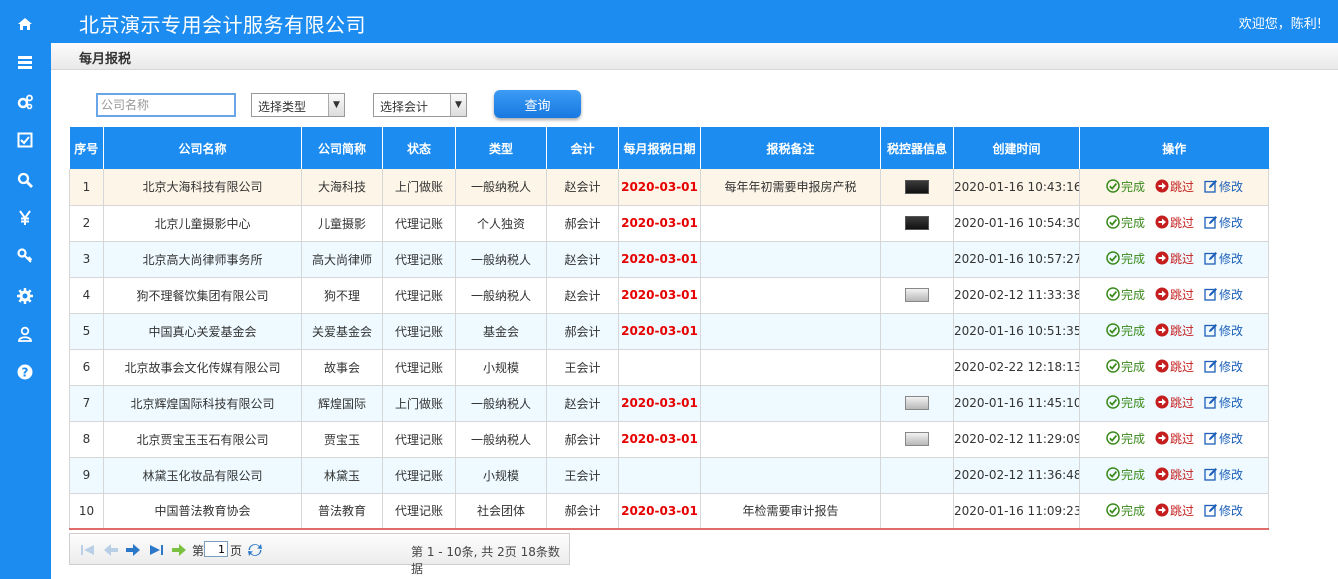  I want to click on go-page-icon, so click(179, 550).